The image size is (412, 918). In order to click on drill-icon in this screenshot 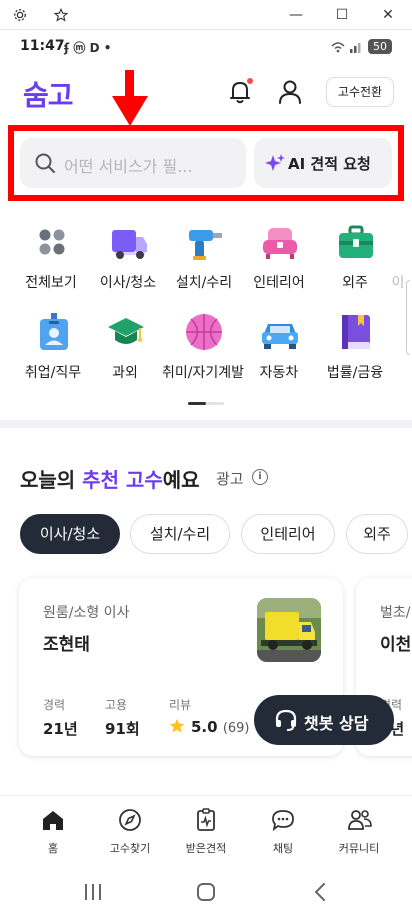, I will do `click(205, 245)`.